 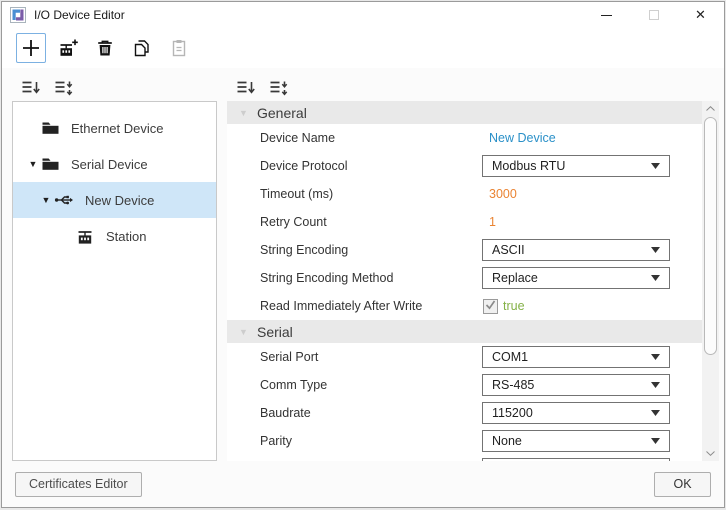 What do you see at coordinates (576, 441) in the screenshot?
I see `parity-dropdown: None` at bounding box center [576, 441].